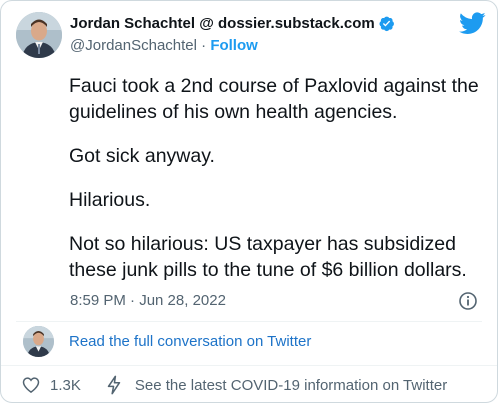 This screenshot has height=405, width=500. What do you see at coordinates (114, 385) in the screenshot?
I see `bolt-icon` at bounding box center [114, 385].